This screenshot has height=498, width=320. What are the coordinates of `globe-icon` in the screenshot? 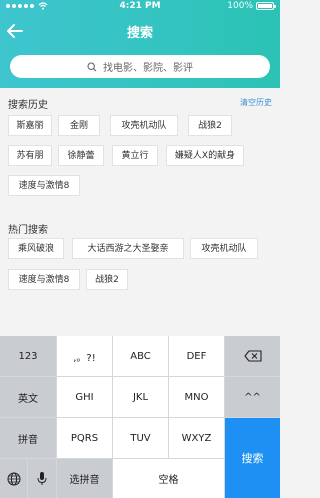 It's located at (13, 478).